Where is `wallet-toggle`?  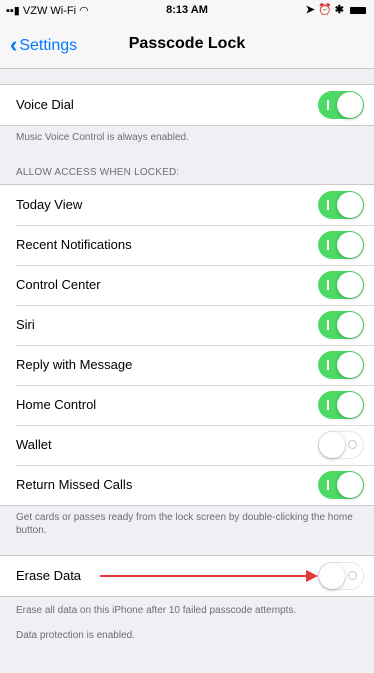 wallet-toggle is located at coordinates (341, 445).